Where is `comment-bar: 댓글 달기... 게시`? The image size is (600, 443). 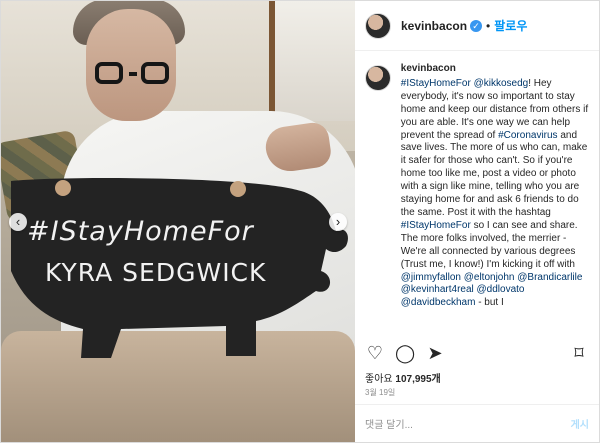 comment-bar: 댓글 달기... 게시 is located at coordinates (477, 423).